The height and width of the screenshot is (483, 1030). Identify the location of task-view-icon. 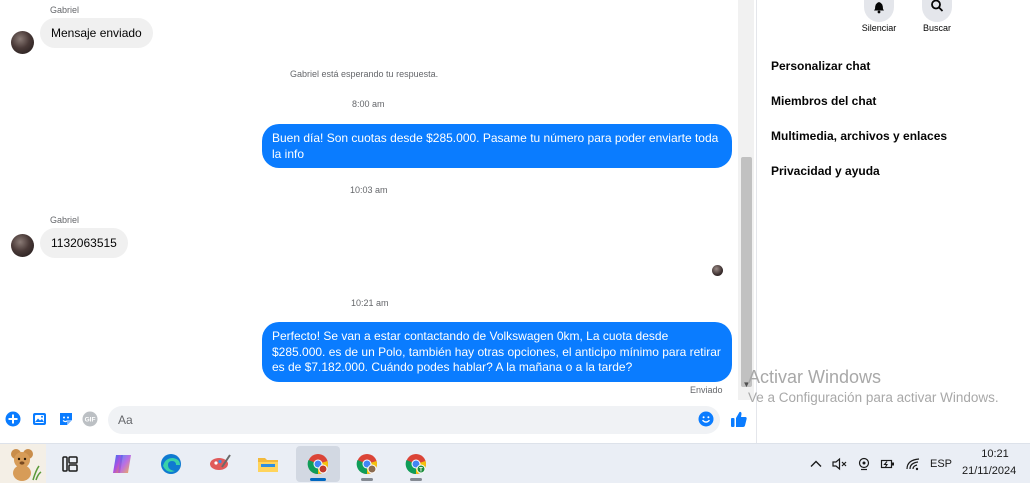
(70, 464).